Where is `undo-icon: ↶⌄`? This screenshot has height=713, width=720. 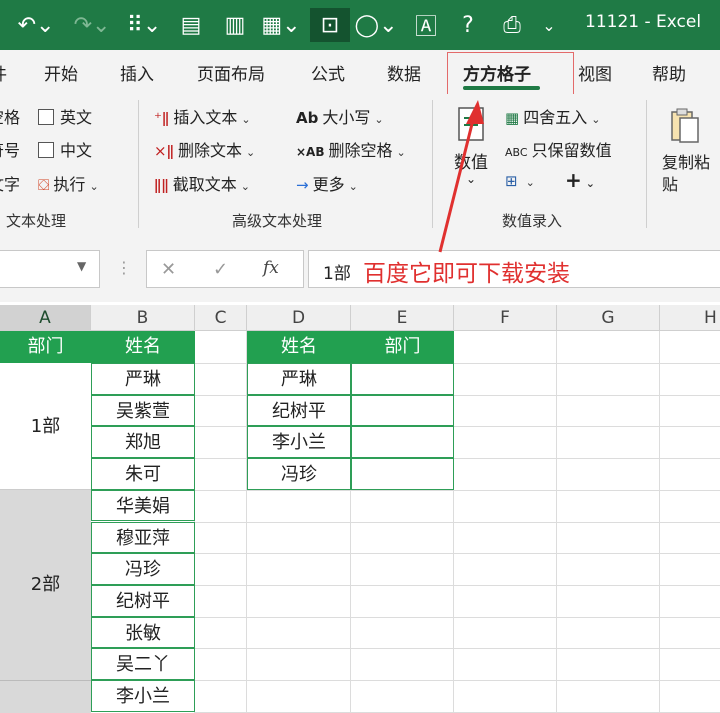
undo-icon: ↶⌄ is located at coordinates (36, 25).